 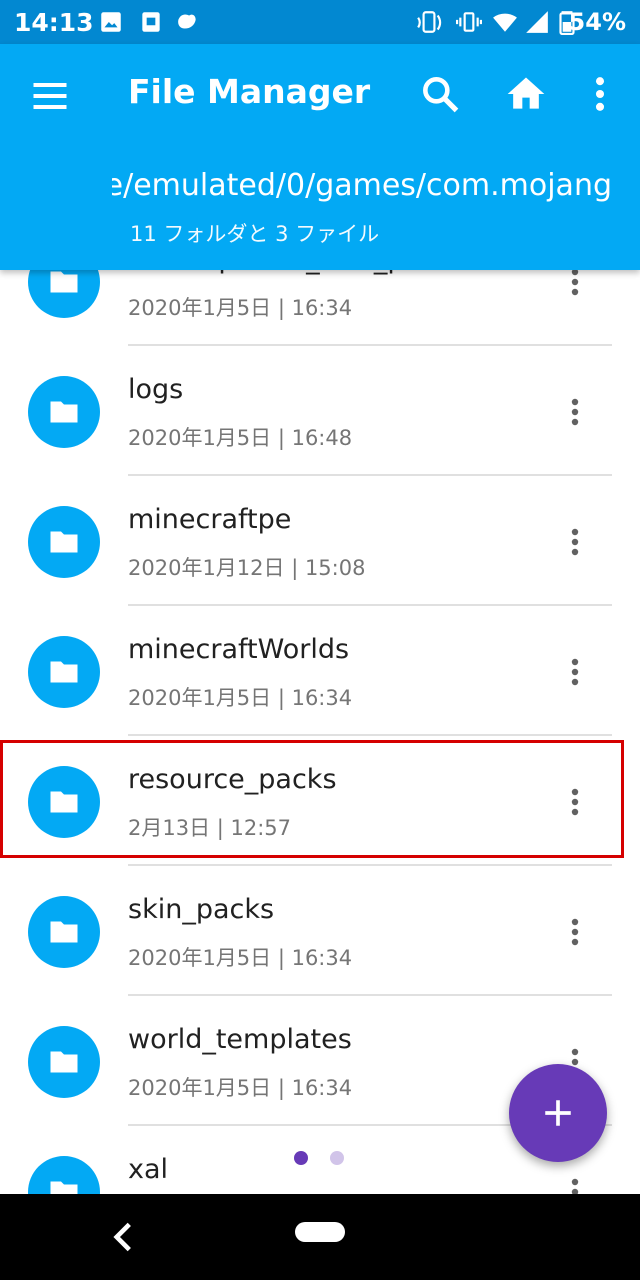 I want to click on app-title: File Manager, so click(x=249, y=91).